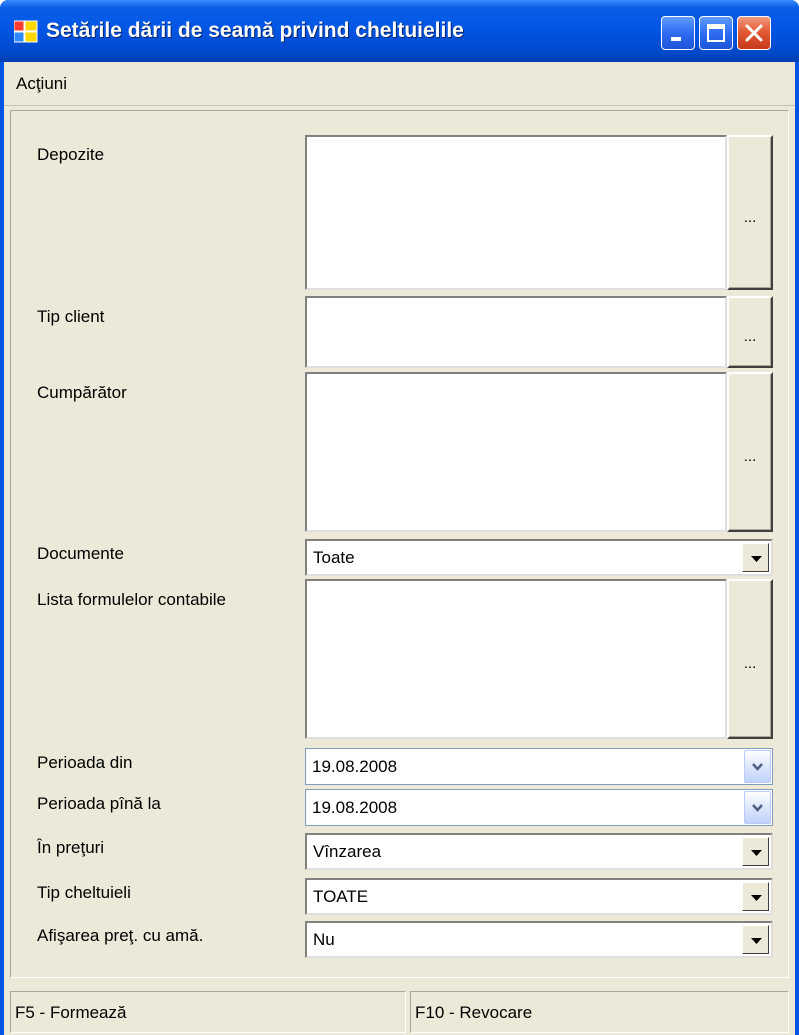 Image resolution: width=799 pixels, height=1035 pixels. What do you see at coordinates (676, 39) in the screenshot?
I see `minimize-icon` at bounding box center [676, 39].